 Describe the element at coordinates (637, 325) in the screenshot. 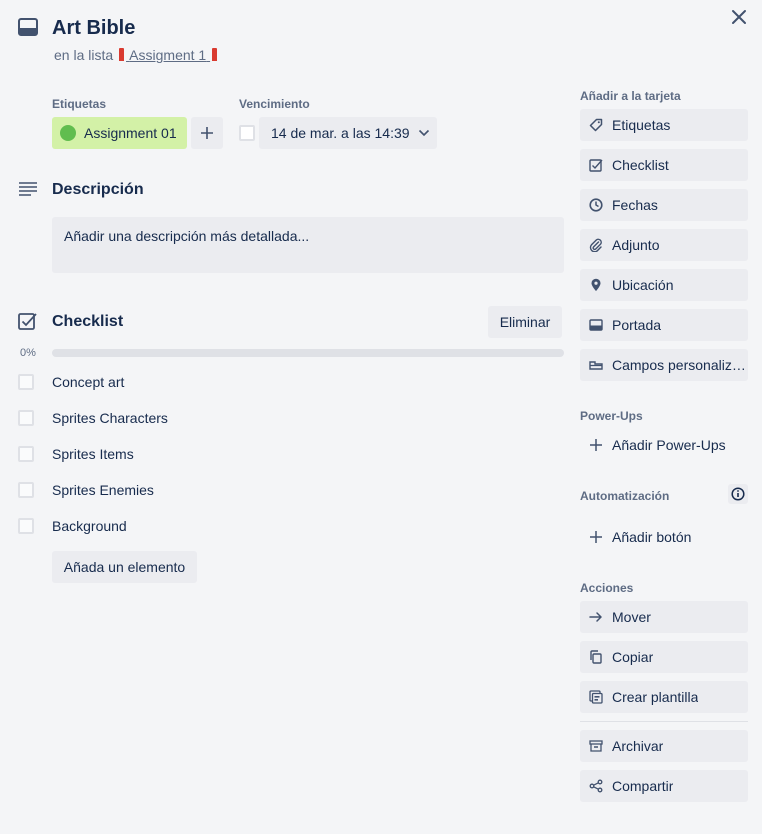

I see `sidebar-cover-label: Portada` at that location.